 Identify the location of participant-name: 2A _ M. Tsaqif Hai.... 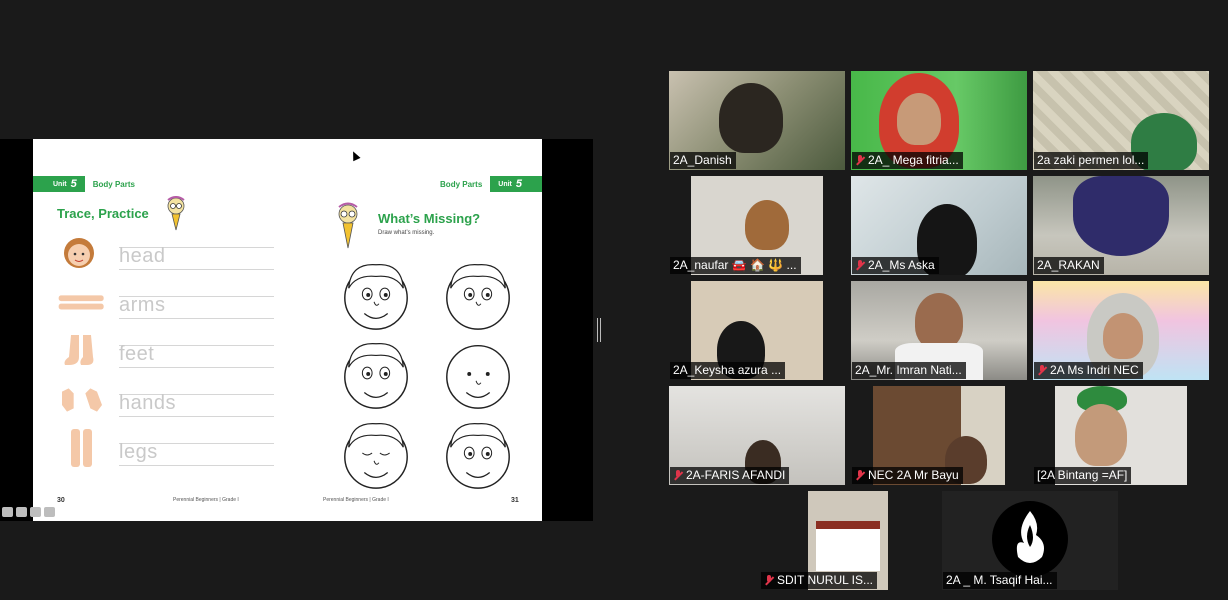
(999, 580).